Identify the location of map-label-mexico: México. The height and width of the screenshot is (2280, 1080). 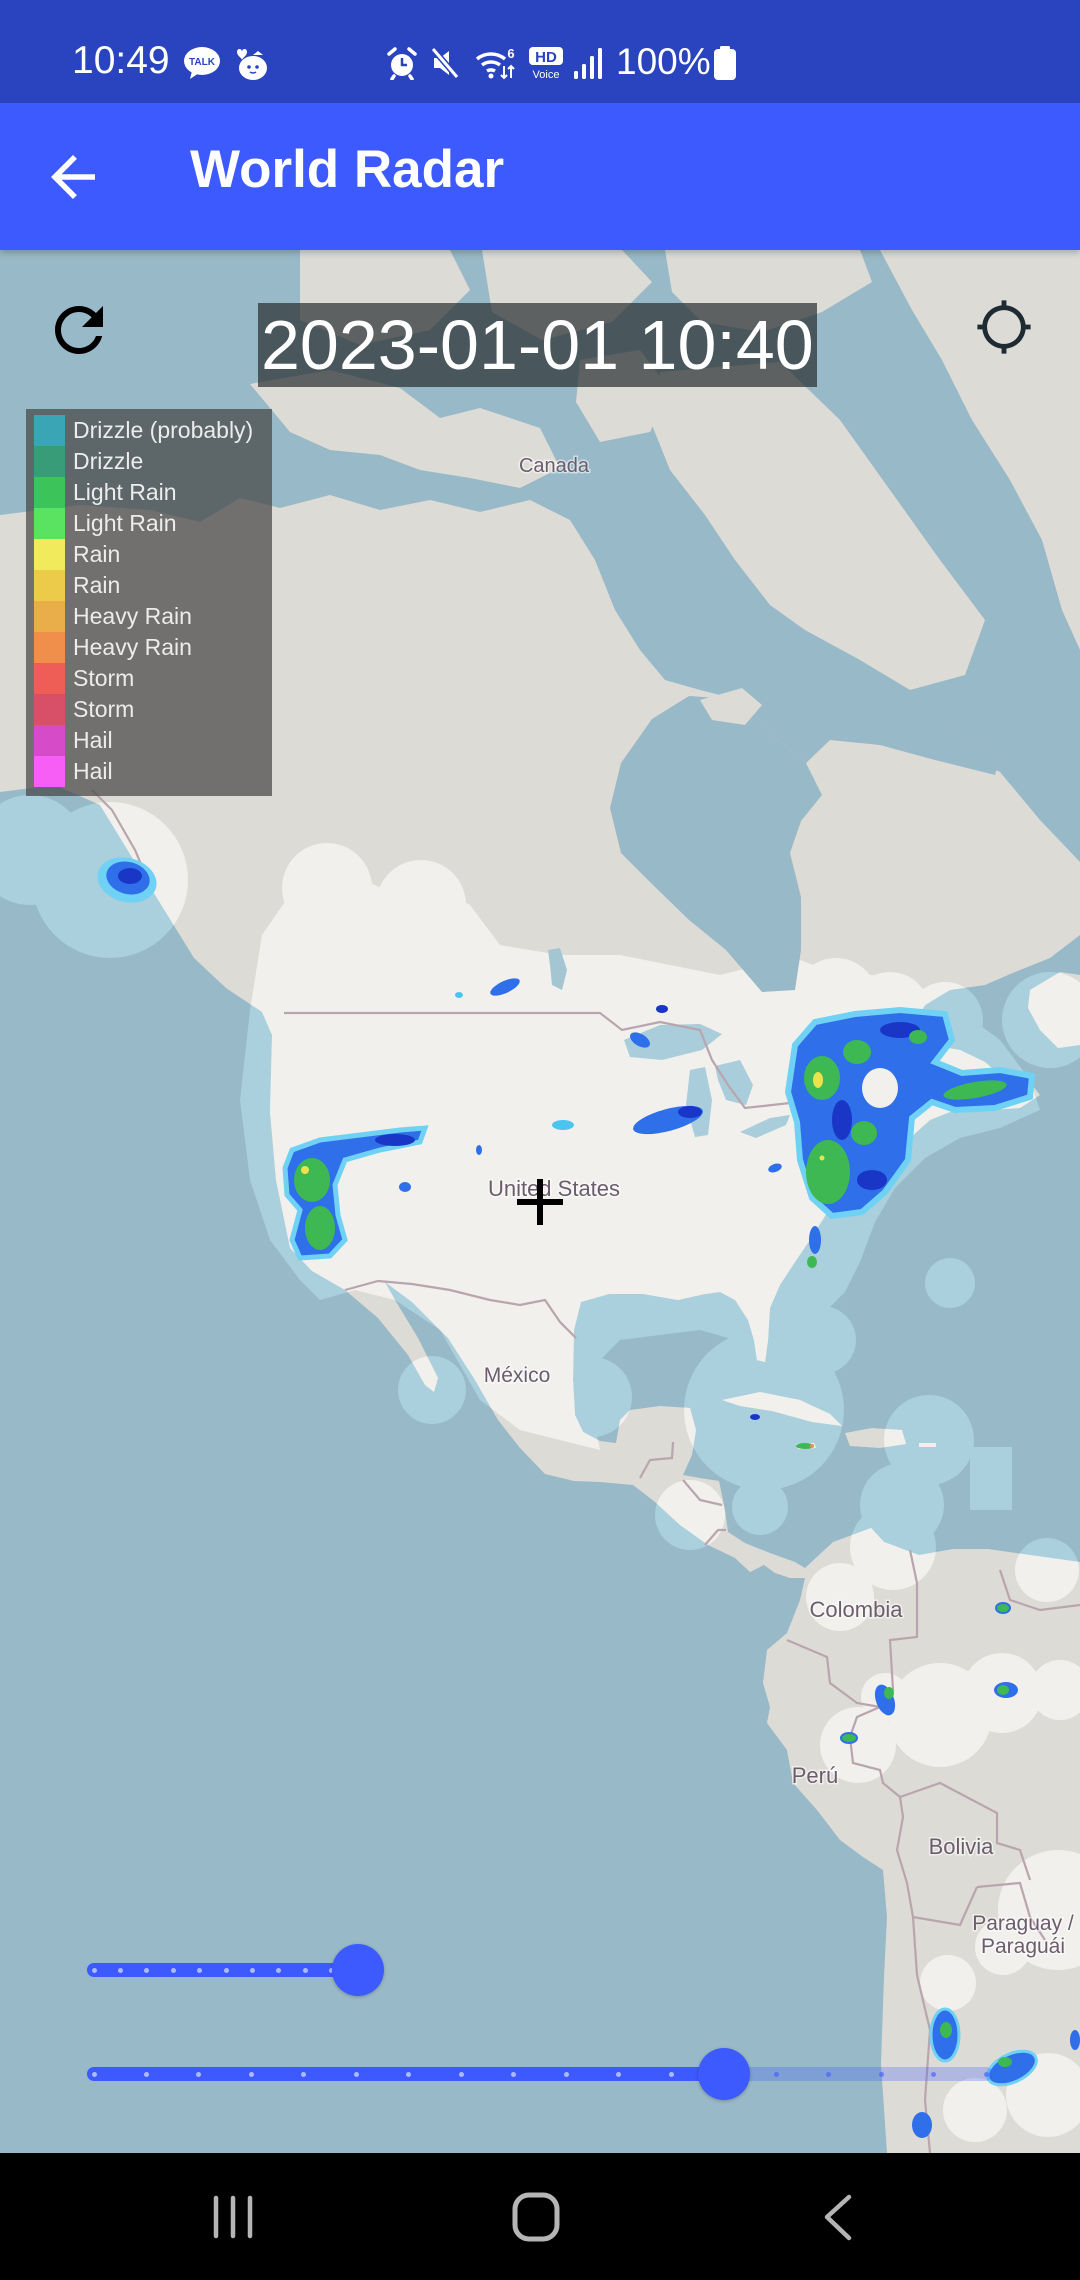
(517, 1375).